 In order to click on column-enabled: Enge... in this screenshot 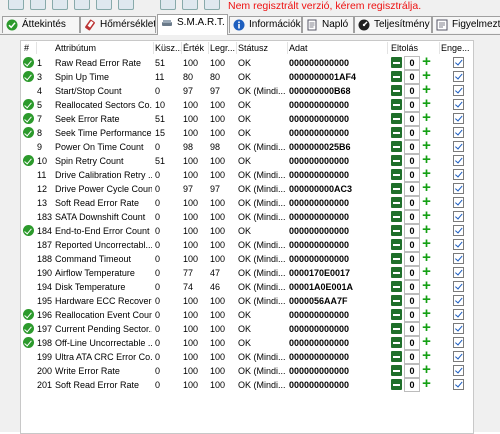, I will do `click(456, 48)`.